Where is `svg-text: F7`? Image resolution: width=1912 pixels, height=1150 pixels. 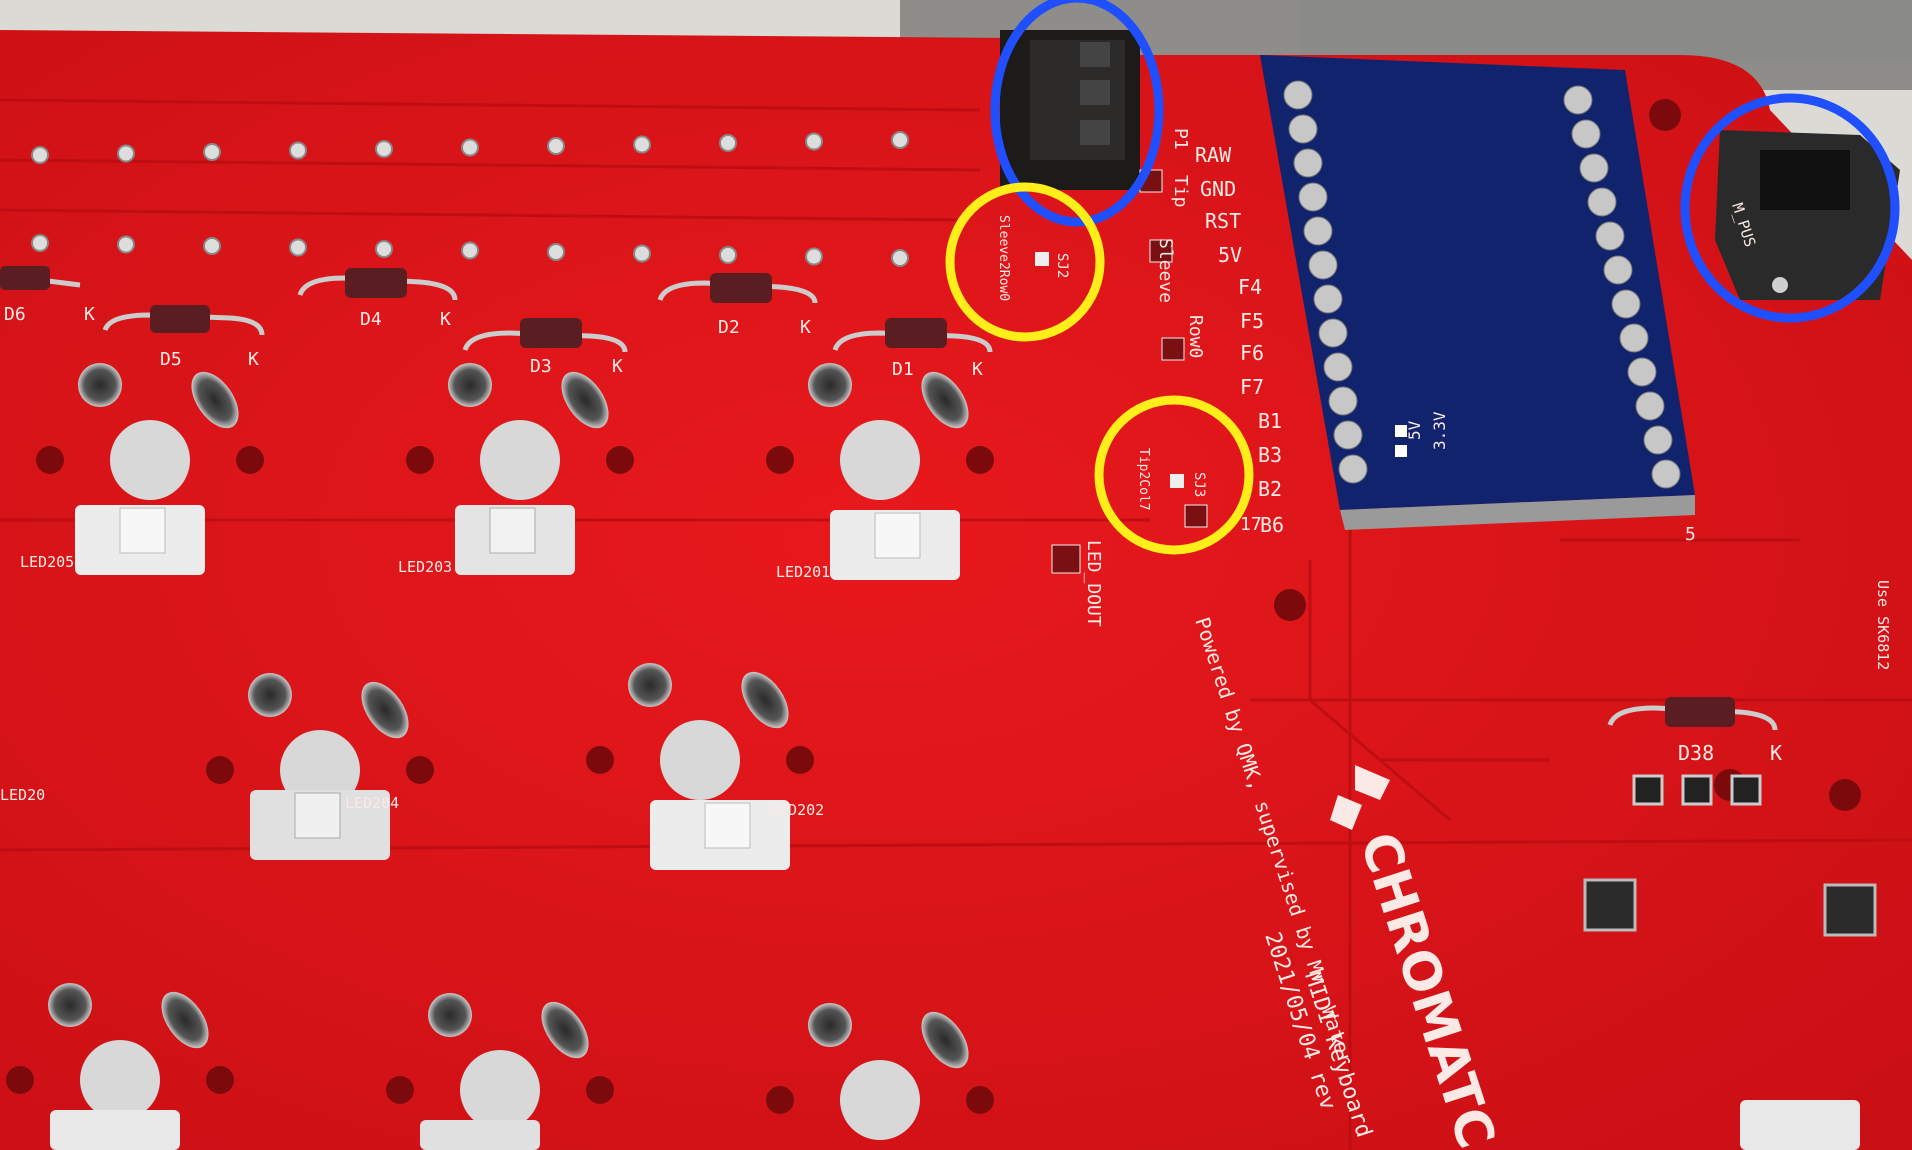 svg-text: F7 is located at coordinates (1252, 387).